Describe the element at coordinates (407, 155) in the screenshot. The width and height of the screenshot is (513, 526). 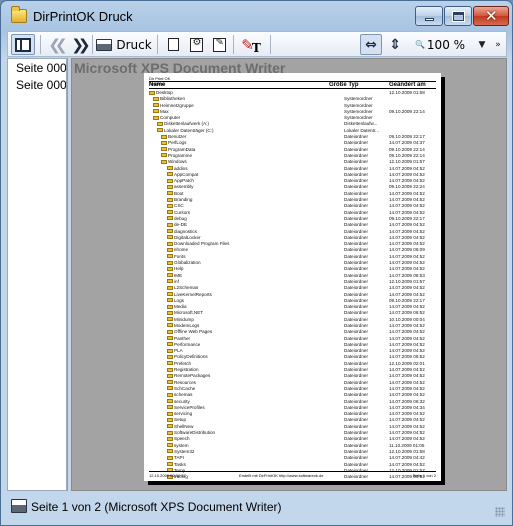
I see `row-date: 09.10.2009 22:14` at that location.